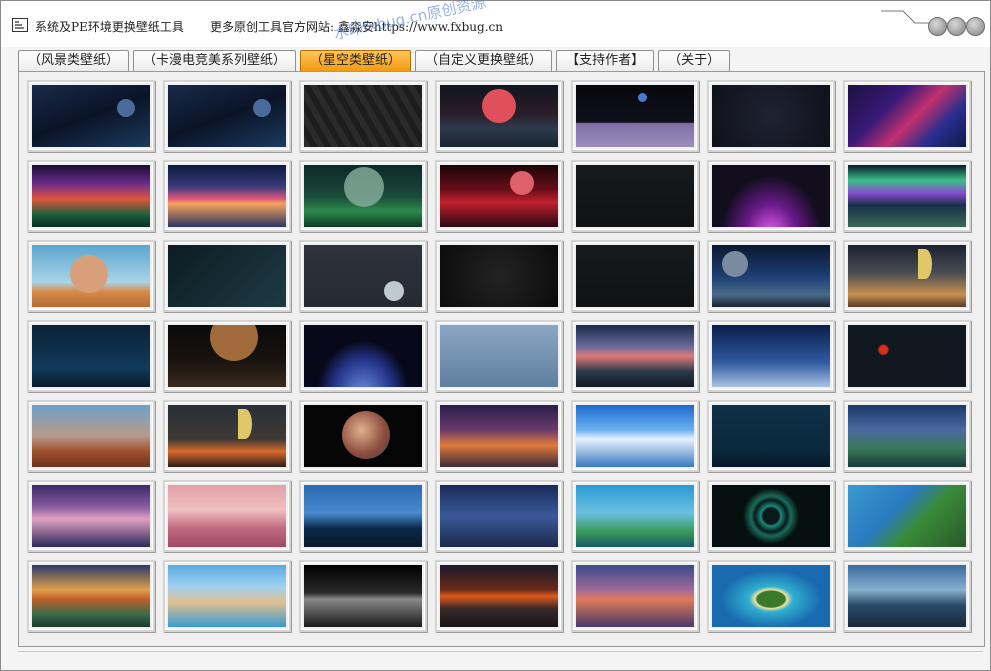 This screenshot has width=991, height=671. I want to click on wallpaper-image-space-blue-planet-light, so click(91, 116).